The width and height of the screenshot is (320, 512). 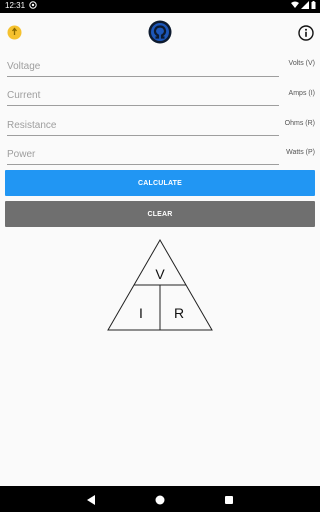 What do you see at coordinates (141, 313) in the screenshot?
I see `triangle-label-i: I` at bounding box center [141, 313].